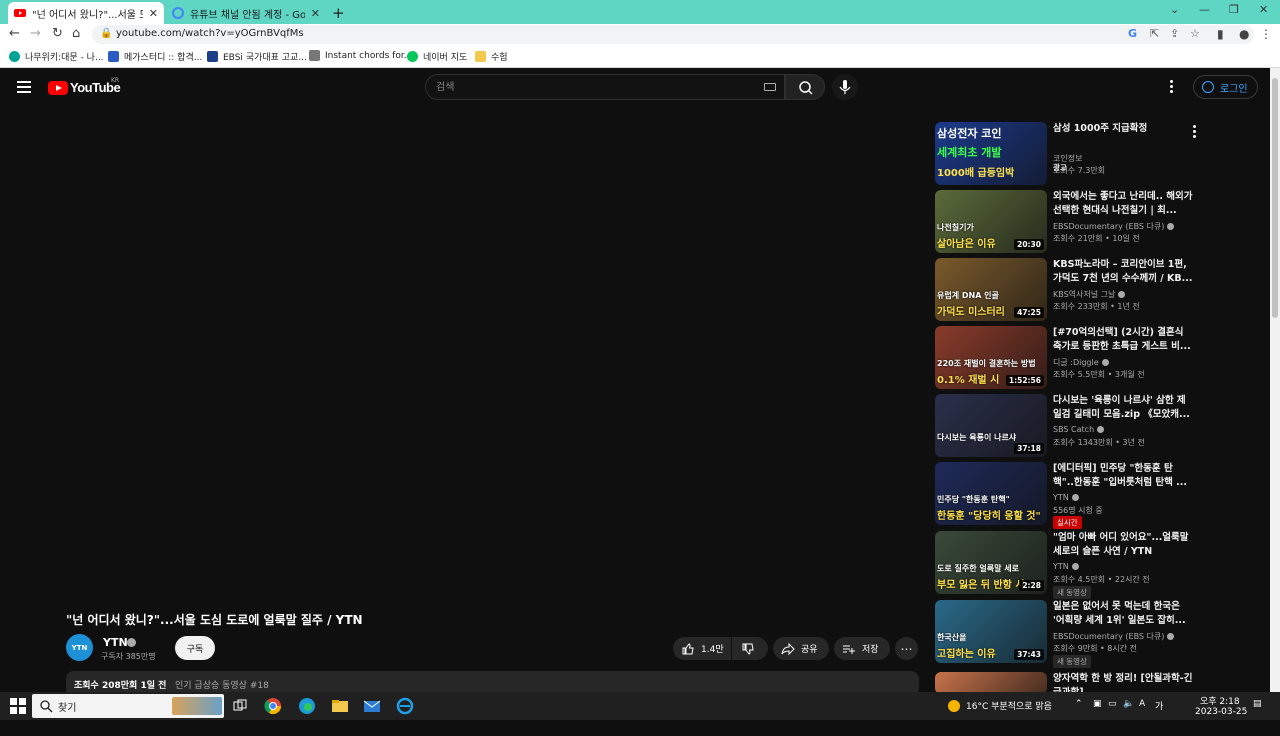  I want to click on ime-icon: A, so click(1142, 704).